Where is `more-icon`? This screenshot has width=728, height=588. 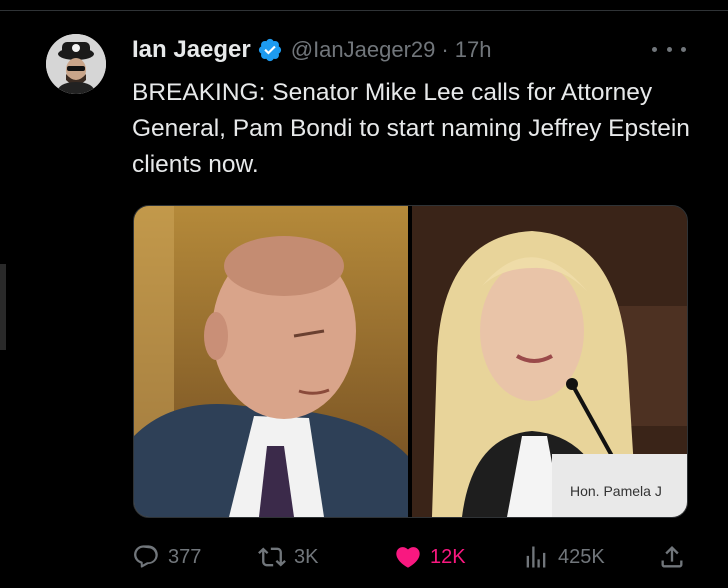
more-icon is located at coordinates (669, 49).